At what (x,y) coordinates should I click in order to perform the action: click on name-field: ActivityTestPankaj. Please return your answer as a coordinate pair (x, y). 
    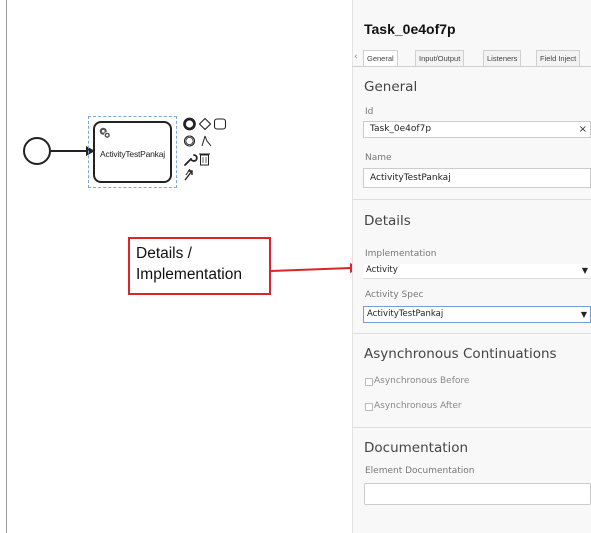
    Looking at the image, I should click on (477, 178).